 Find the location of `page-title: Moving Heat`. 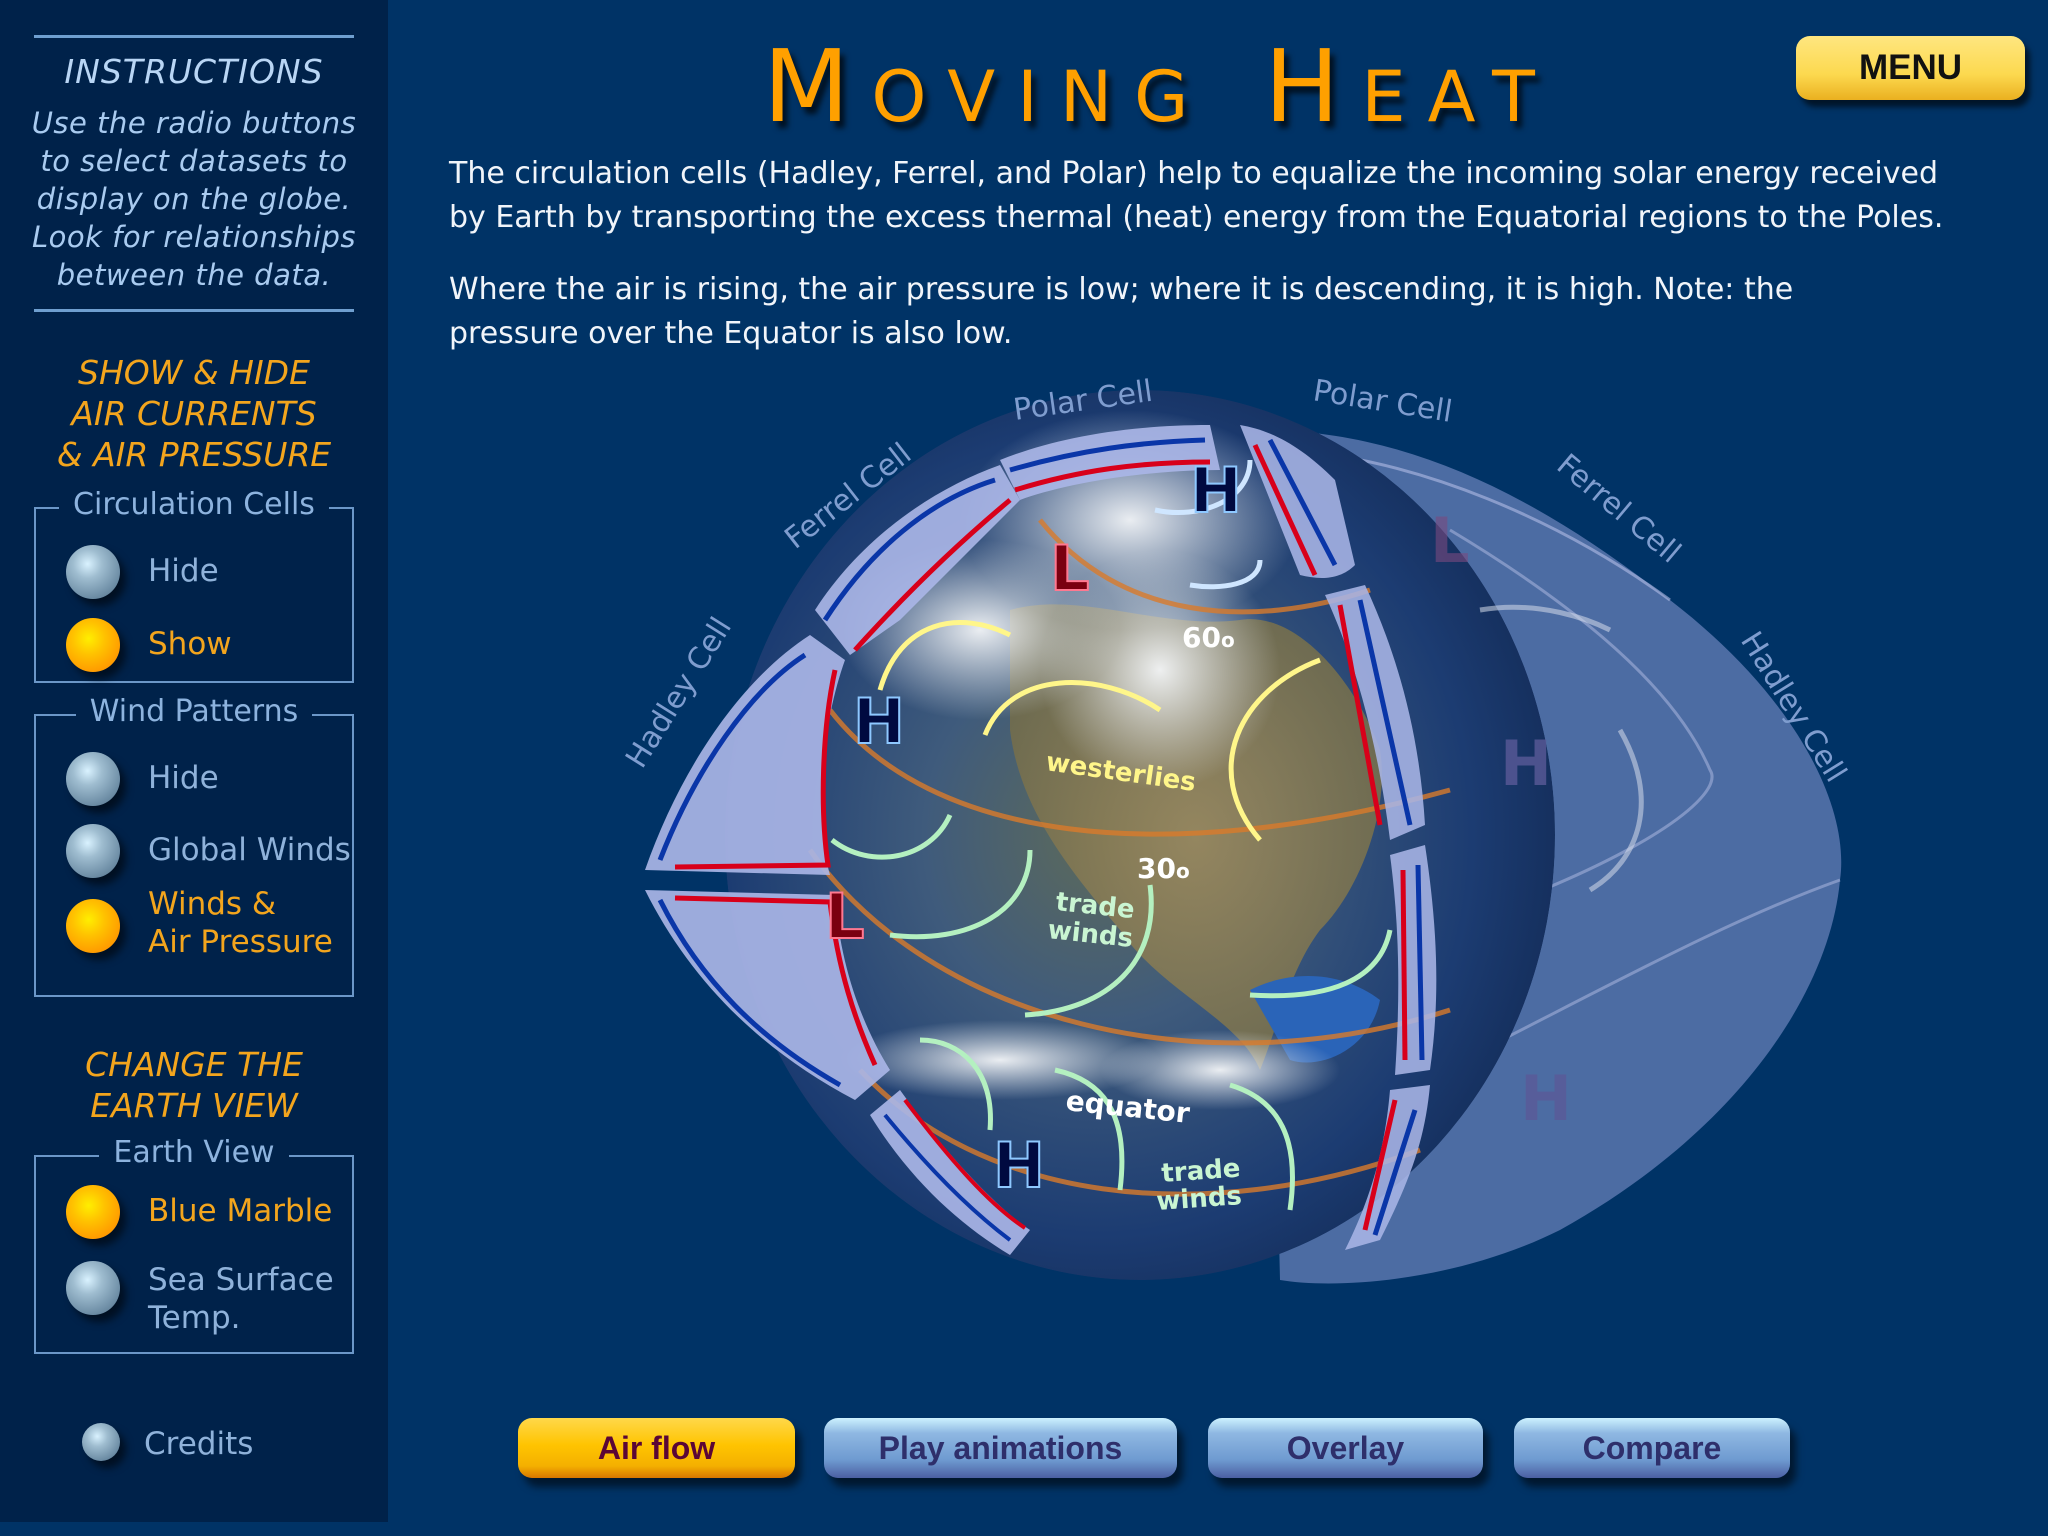

page-title: Moving Heat is located at coordinates (1160, 86).